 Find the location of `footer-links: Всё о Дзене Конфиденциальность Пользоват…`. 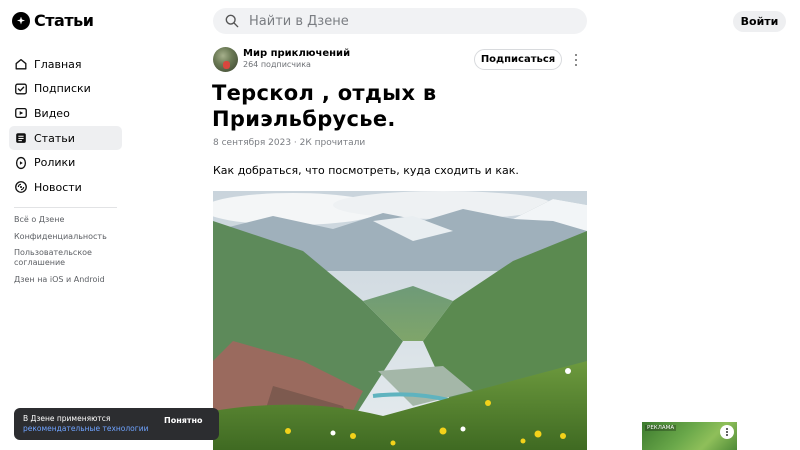

footer-links: Всё о Дзене Конфиденциальность Пользоват… is located at coordinates (66, 253).